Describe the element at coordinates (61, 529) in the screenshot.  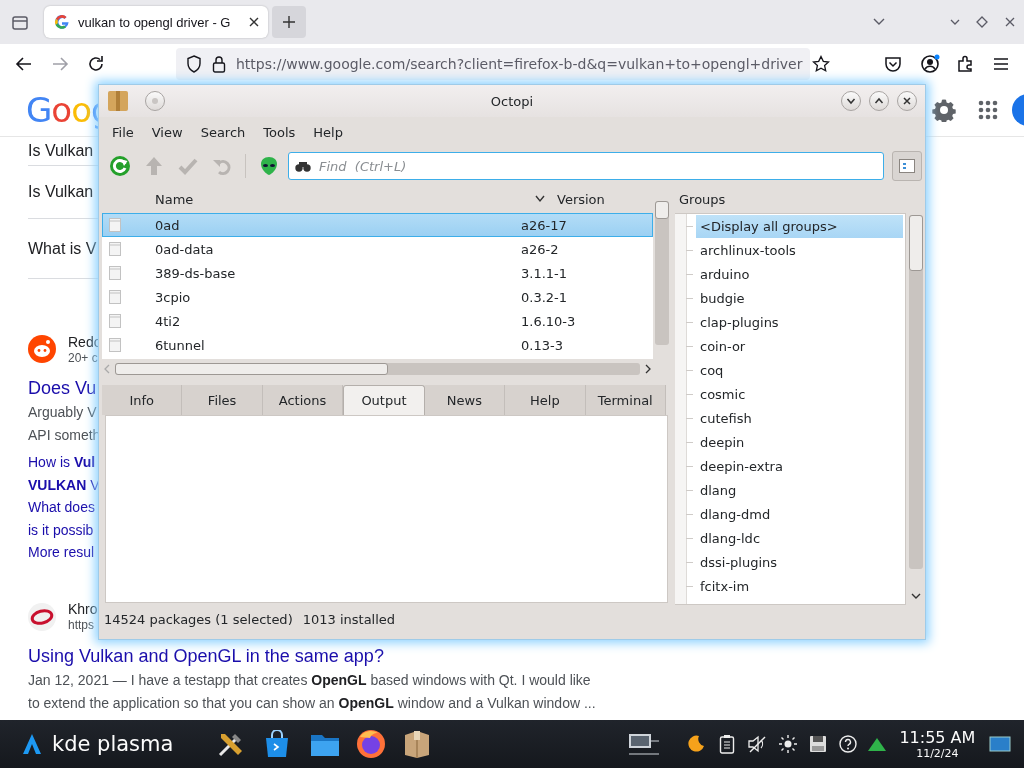
I see `related-link: is it possib` at that location.